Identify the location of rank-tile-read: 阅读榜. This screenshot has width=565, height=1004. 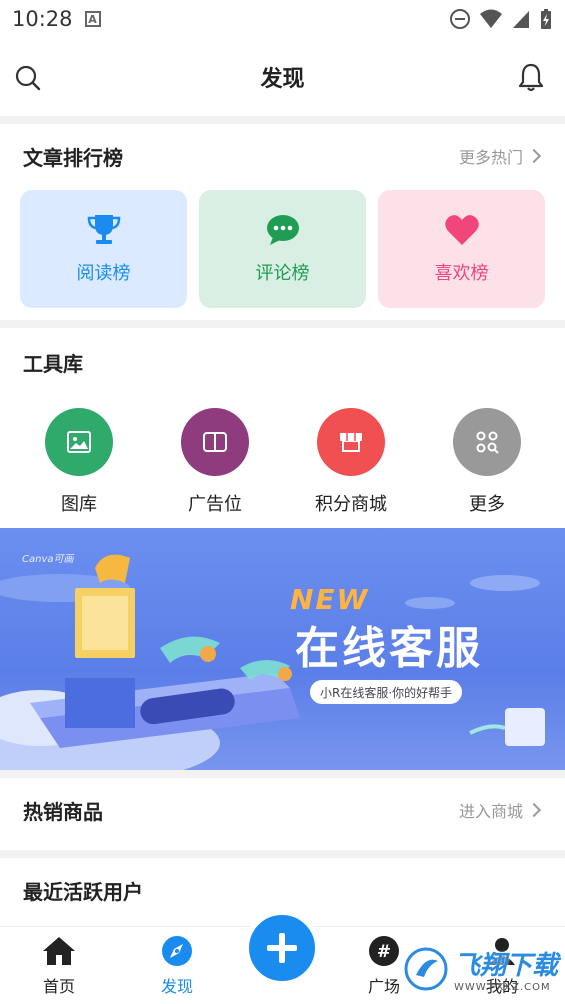
(103, 249).